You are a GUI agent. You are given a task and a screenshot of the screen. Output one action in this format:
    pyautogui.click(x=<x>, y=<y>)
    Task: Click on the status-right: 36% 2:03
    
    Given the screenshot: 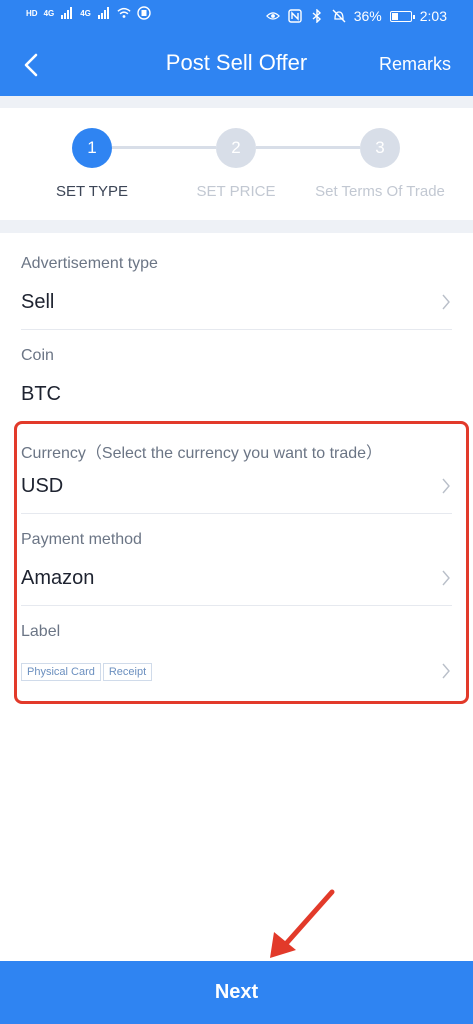 What is the action you would take?
    pyautogui.click(x=356, y=16)
    